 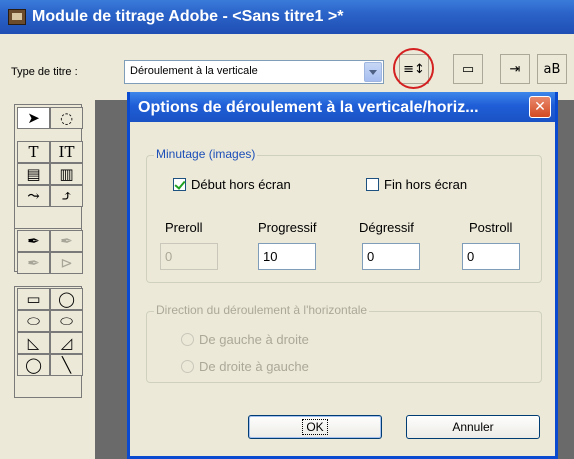 I want to click on ease-in-field: 10, so click(x=287, y=256).